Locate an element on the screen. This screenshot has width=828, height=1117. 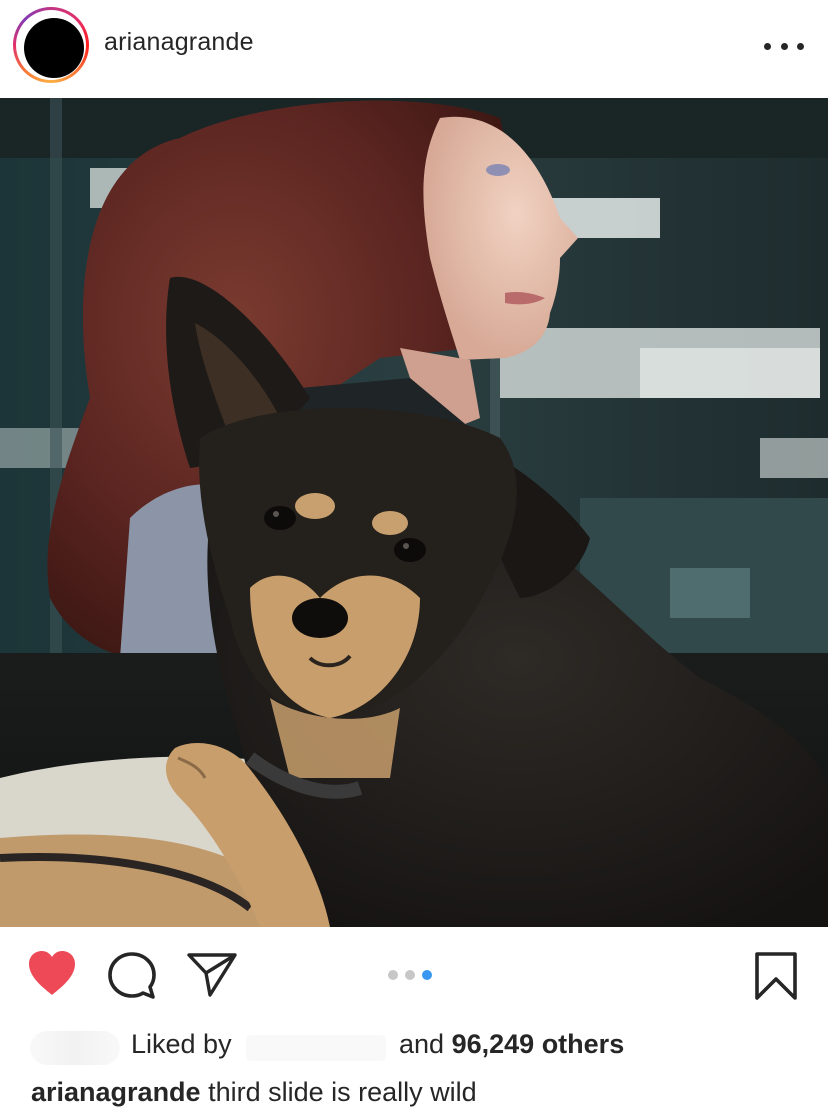
post-action-bar is located at coordinates (414, 977).